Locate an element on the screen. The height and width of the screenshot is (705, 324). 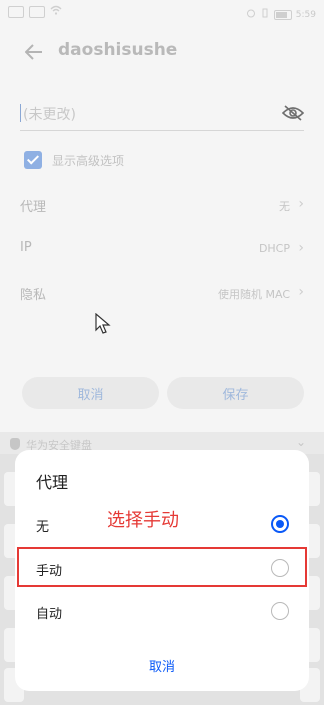
annotation-highlight-box is located at coordinates (162, 567).